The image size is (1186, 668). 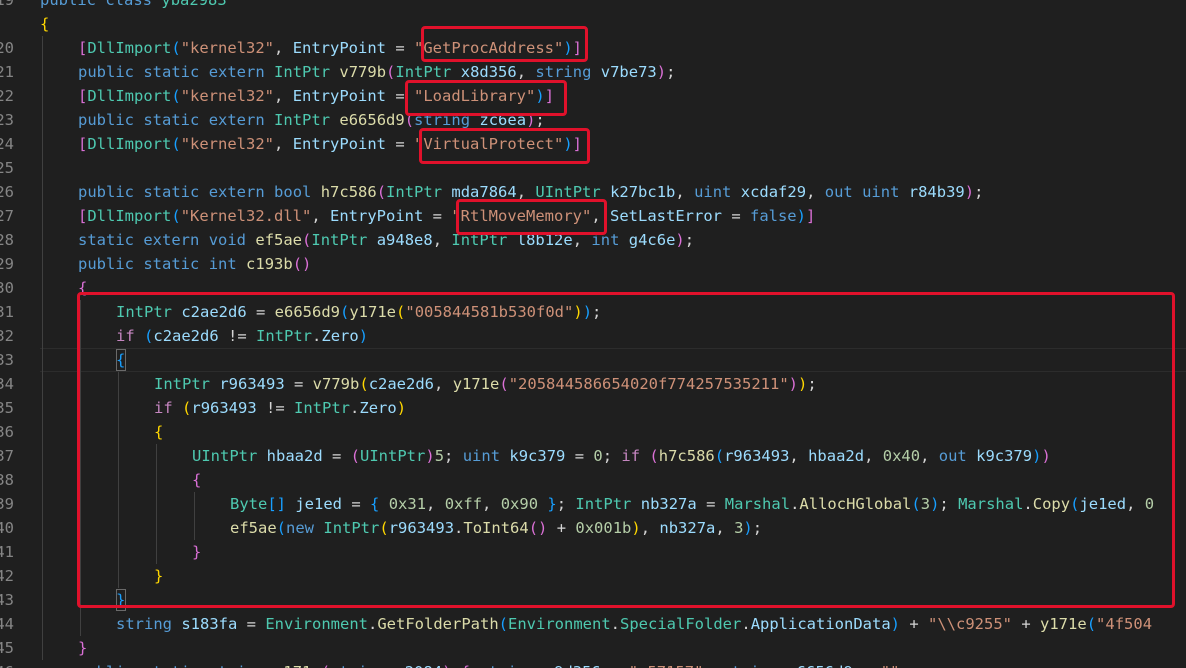 What do you see at coordinates (573, 665) in the screenshot?
I see `code-token: x9d356` at bounding box center [573, 665].